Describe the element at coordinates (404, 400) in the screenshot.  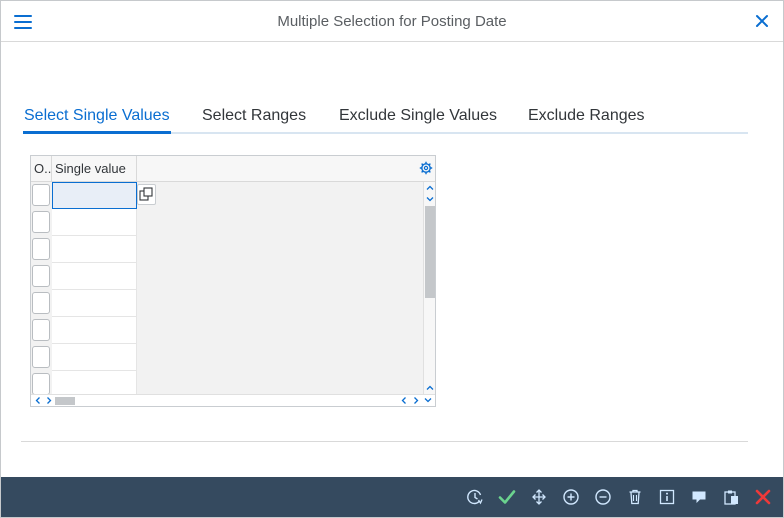
I see `scroll-left-end-icon` at that location.